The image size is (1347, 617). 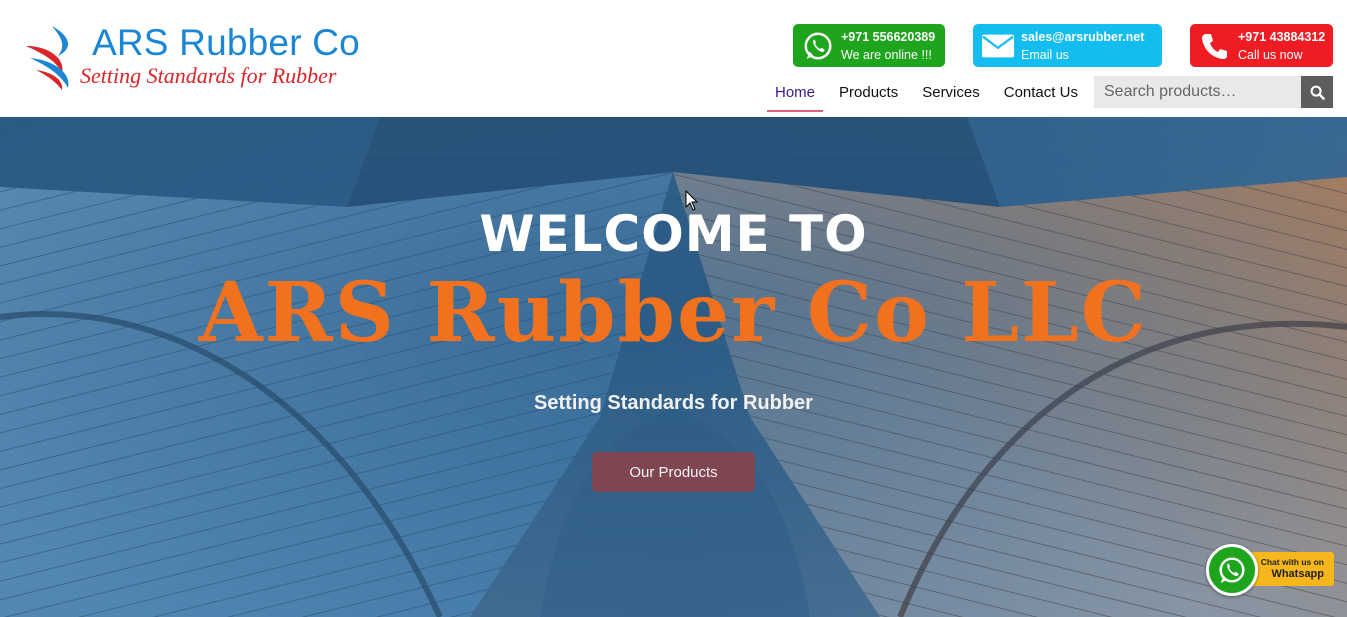 I want to click on call-label: Call us now, so click(x=1270, y=54).